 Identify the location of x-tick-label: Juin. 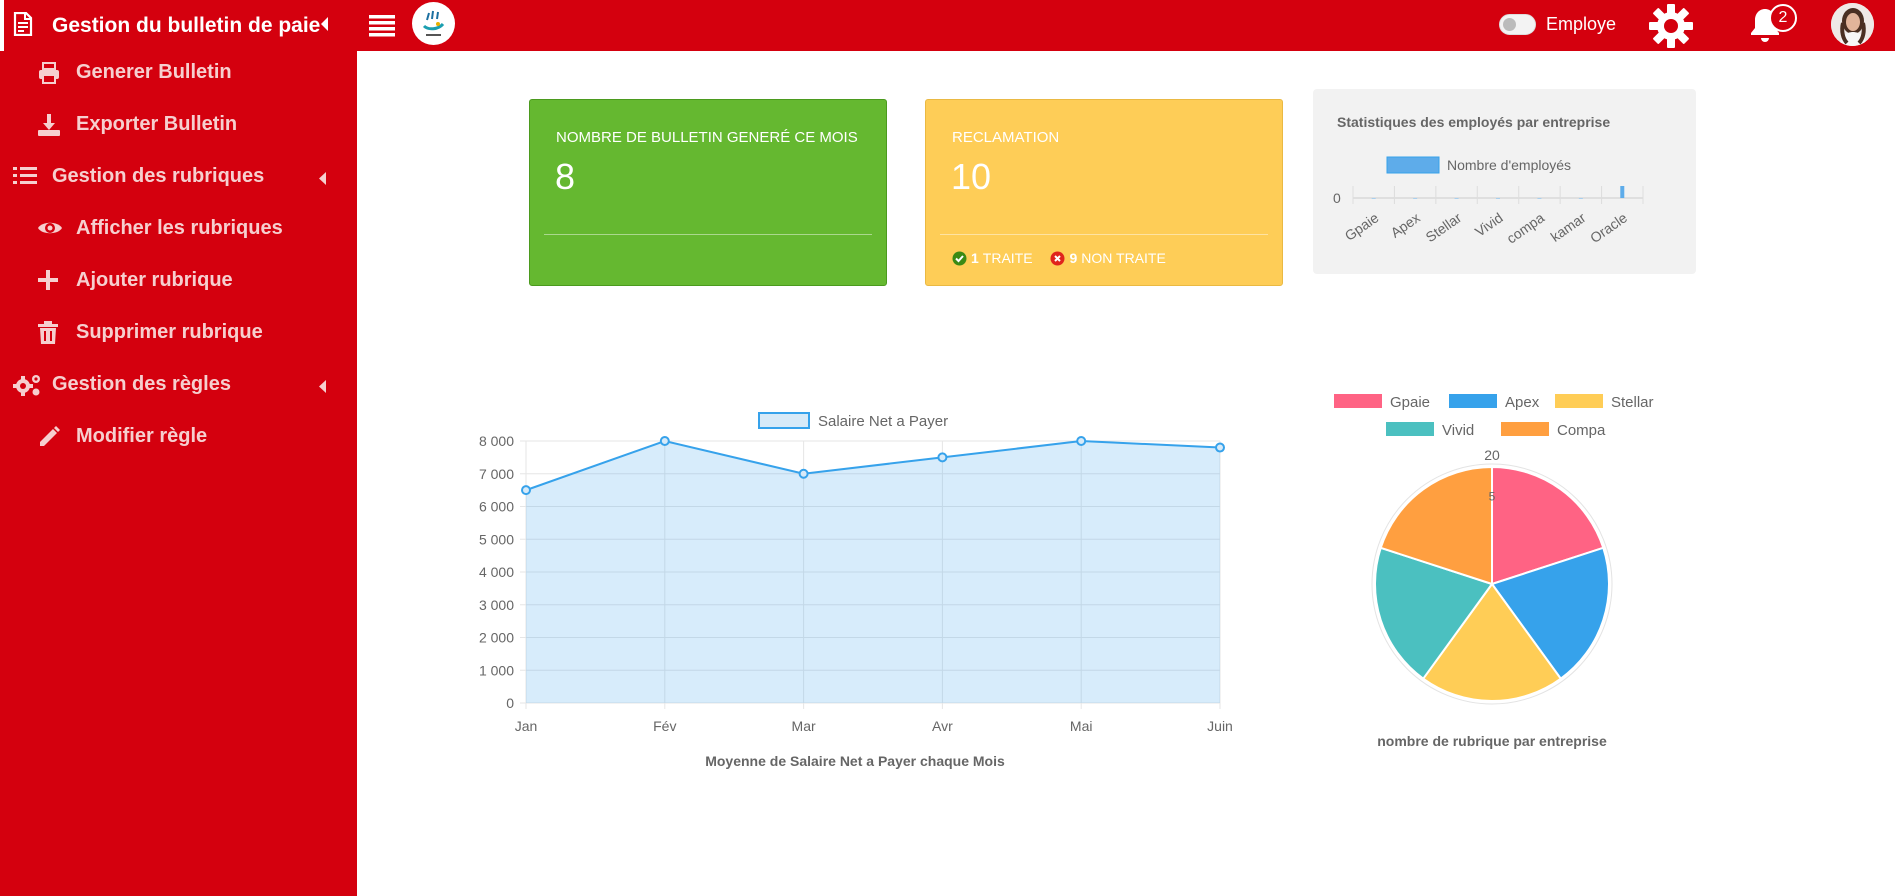
(1220, 726).